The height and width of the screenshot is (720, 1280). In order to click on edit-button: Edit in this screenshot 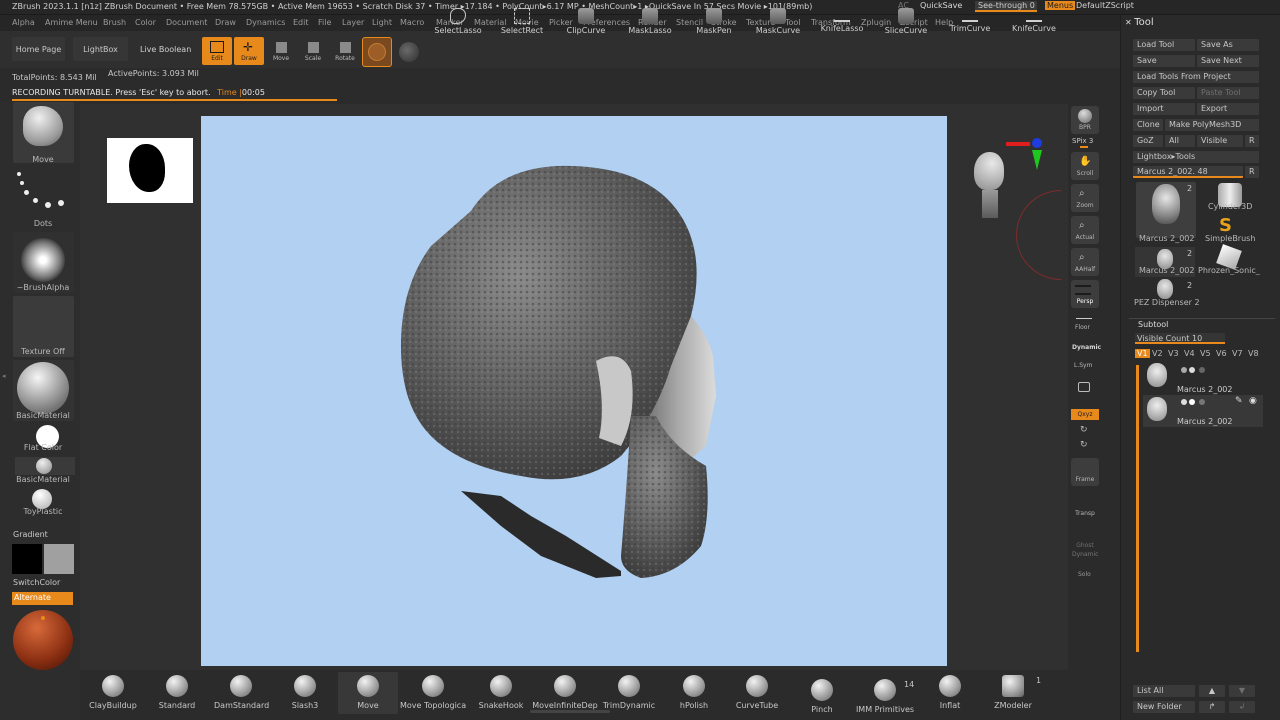, I will do `click(217, 51)`.